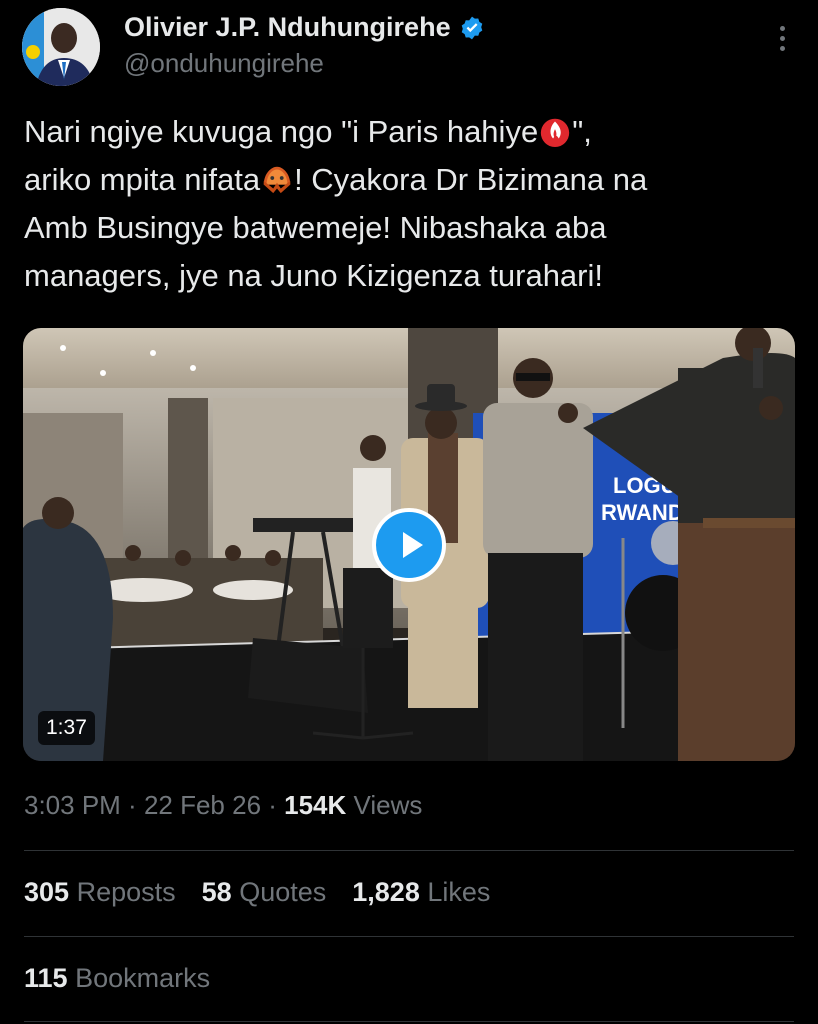 This screenshot has width=818, height=1024. I want to click on verified-badge-icon, so click(472, 28).